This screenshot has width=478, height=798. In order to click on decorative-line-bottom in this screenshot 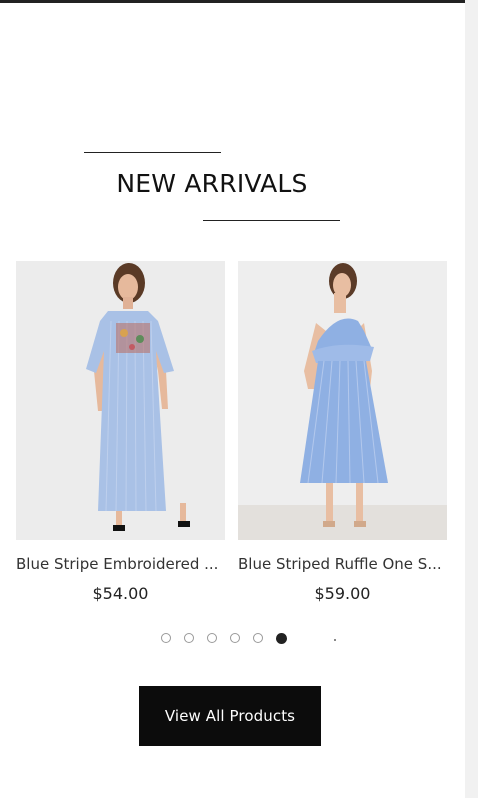, I will do `click(271, 220)`.